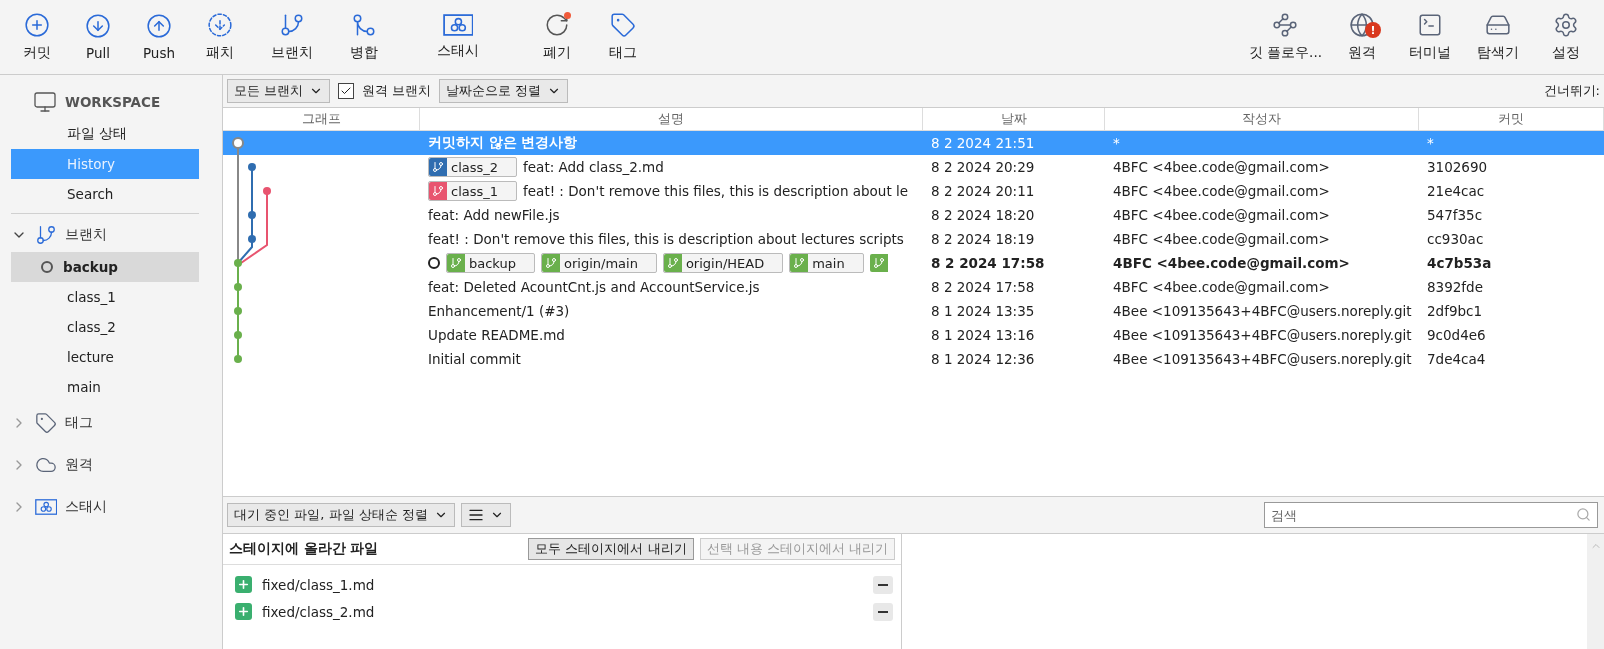 This screenshot has width=1604, height=649. Describe the element at coordinates (913, 311) in the screenshot. I see `commit-row: Enhancement/1 (#3) 8 1 2024 13:35 4Bee <109135643+4BFC@users.noreply.git 2df9bc1` at that location.